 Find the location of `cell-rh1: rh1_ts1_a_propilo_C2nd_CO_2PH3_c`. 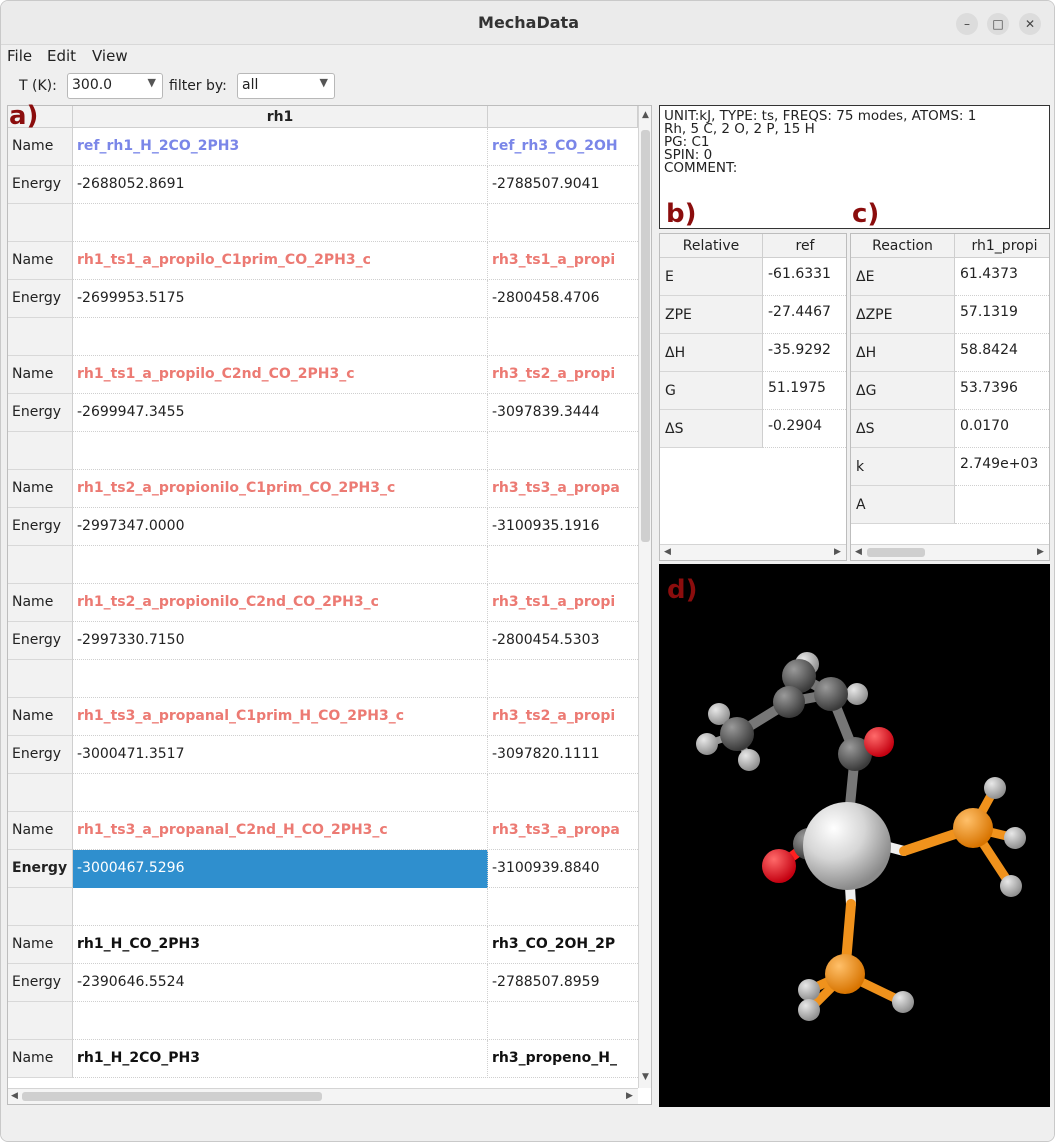

cell-rh1: rh1_ts1_a_propilo_C2nd_CO_2PH3_c is located at coordinates (280, 375).